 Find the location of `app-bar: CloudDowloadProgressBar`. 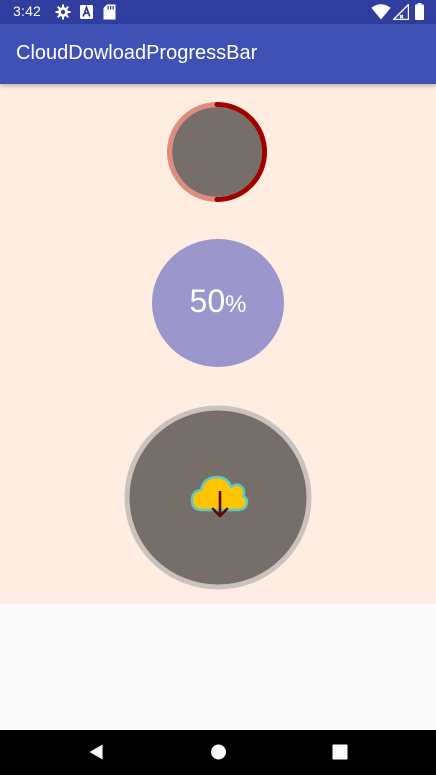

app-bar: CloudDowloadProgressBar is located at coordinates (218, 54).